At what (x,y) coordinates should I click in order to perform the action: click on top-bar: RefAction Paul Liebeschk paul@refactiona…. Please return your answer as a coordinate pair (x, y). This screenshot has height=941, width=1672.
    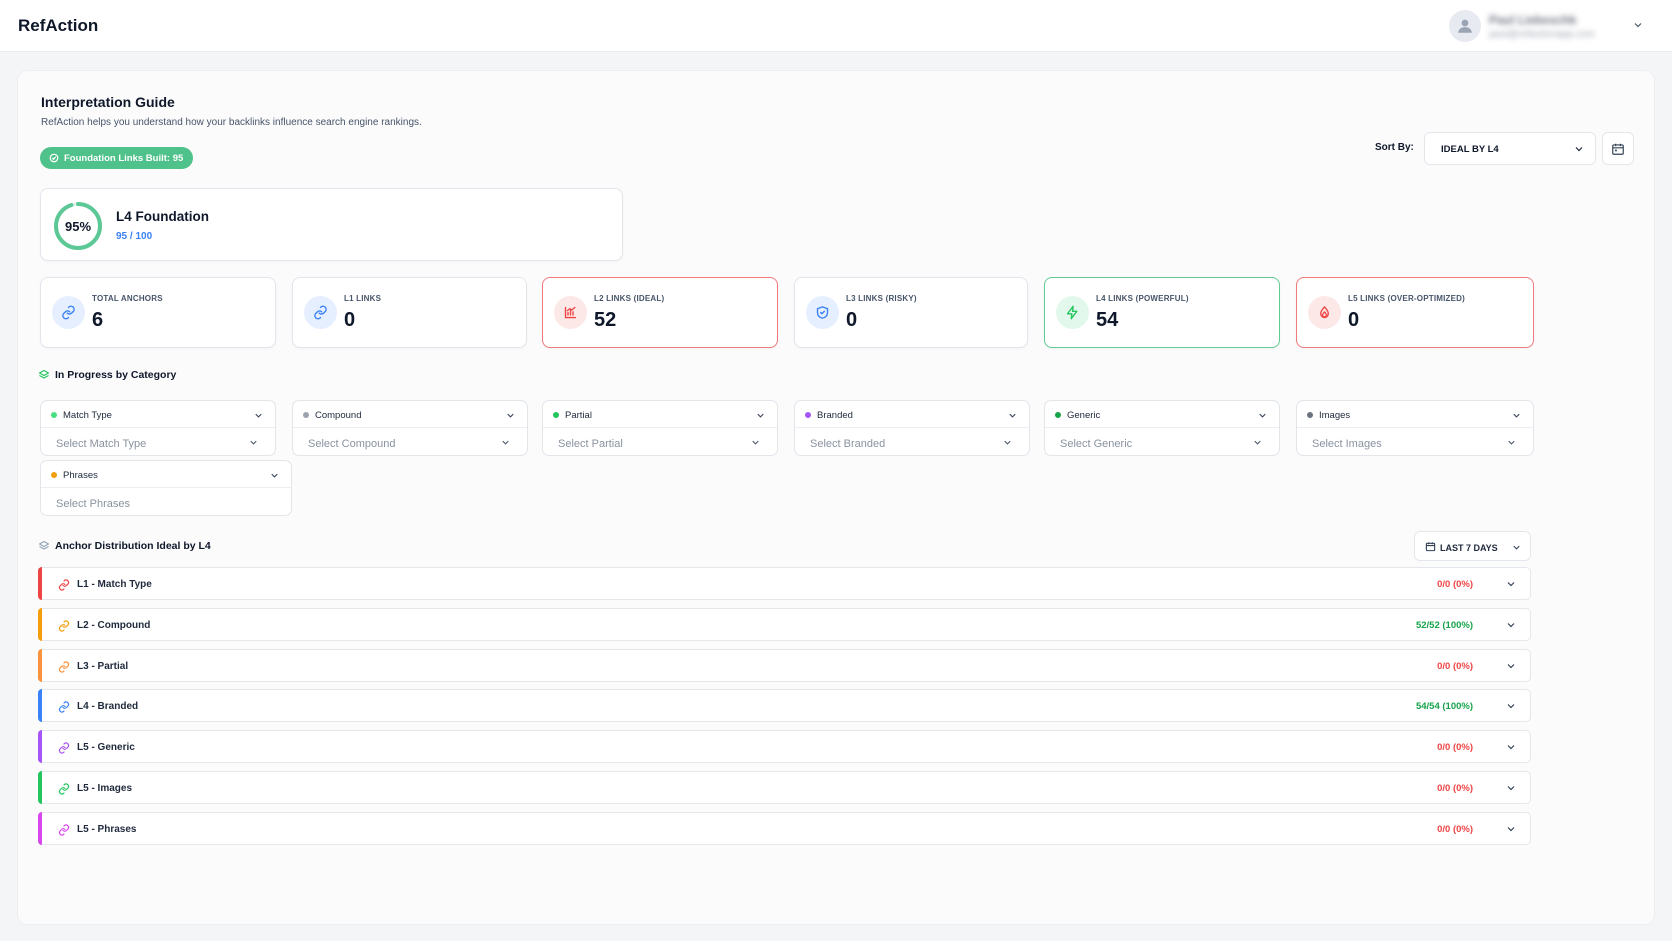
    Looking at the image, I should click on (836, 26).